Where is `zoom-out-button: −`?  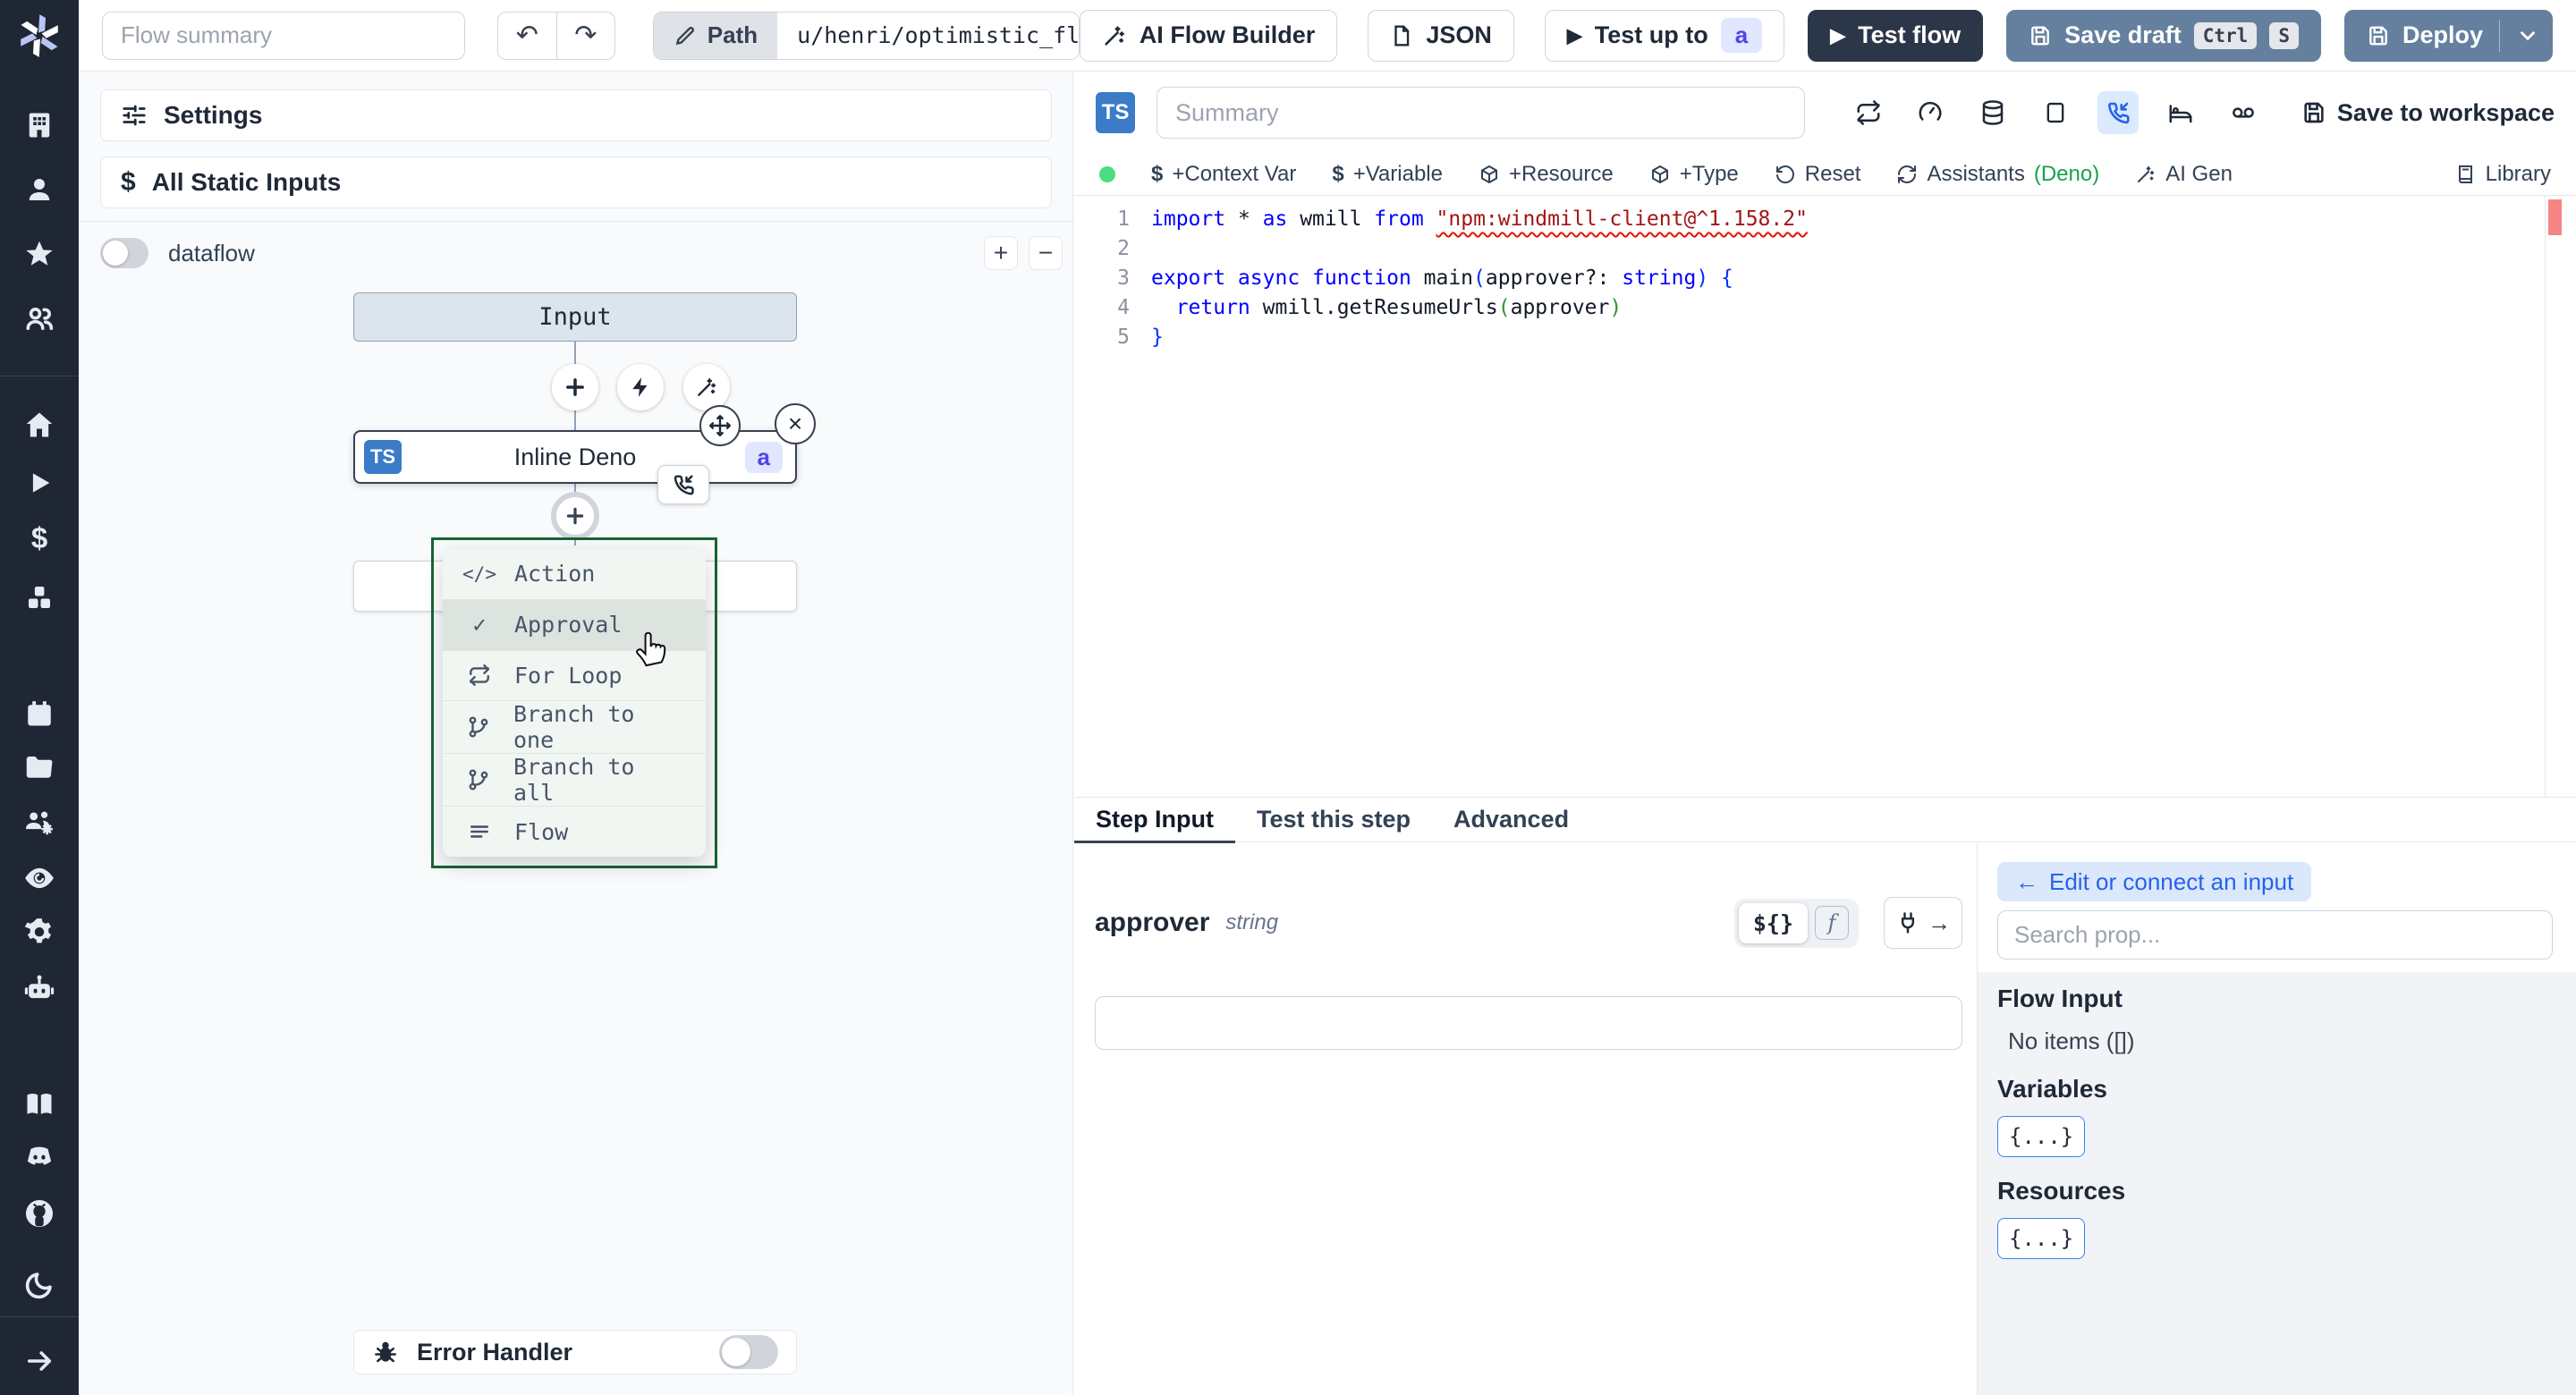
zoom-out-button: − is located at coordinates (1046, 253).